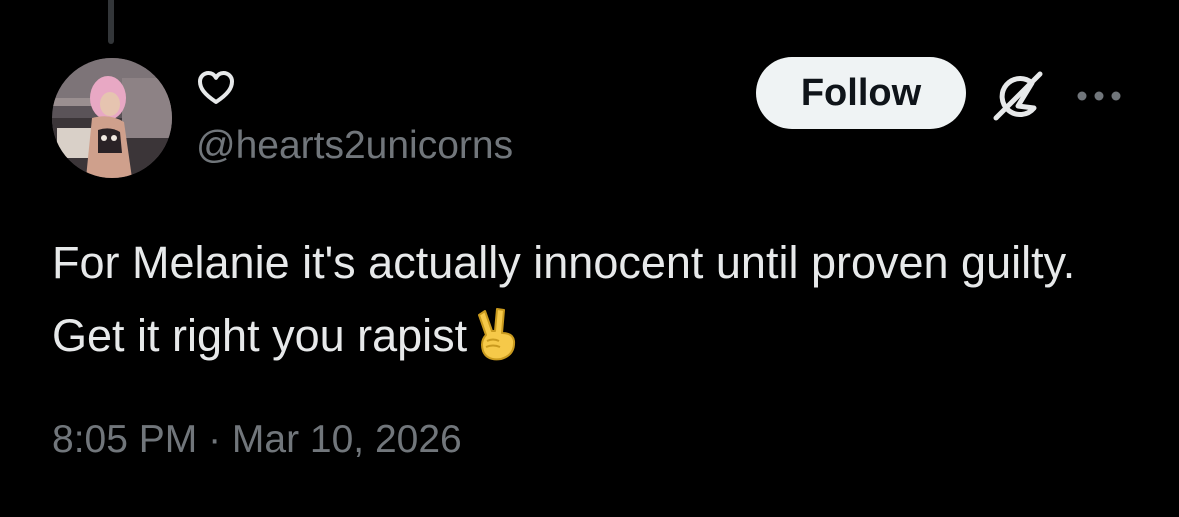 This screenshot has height=517, width=1179. What do you see at coordinates (1018, 96) in the screenshot?
I see `grok-icon` at bounding box center [1018, 96].